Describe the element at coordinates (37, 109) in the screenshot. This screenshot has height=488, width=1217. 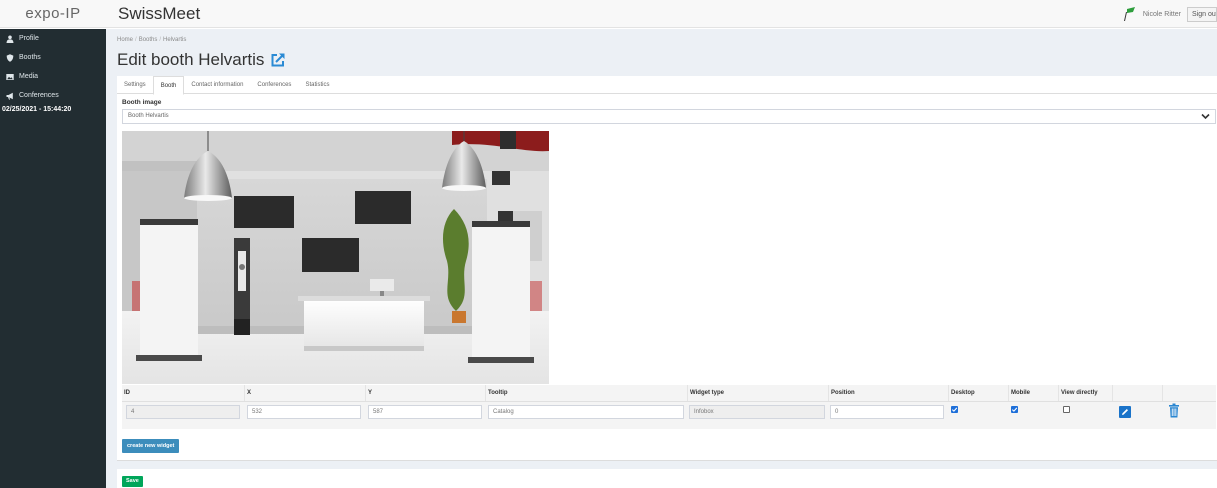
I see `current-datetime: 02/25/2021 - 15:44:20` at that location.